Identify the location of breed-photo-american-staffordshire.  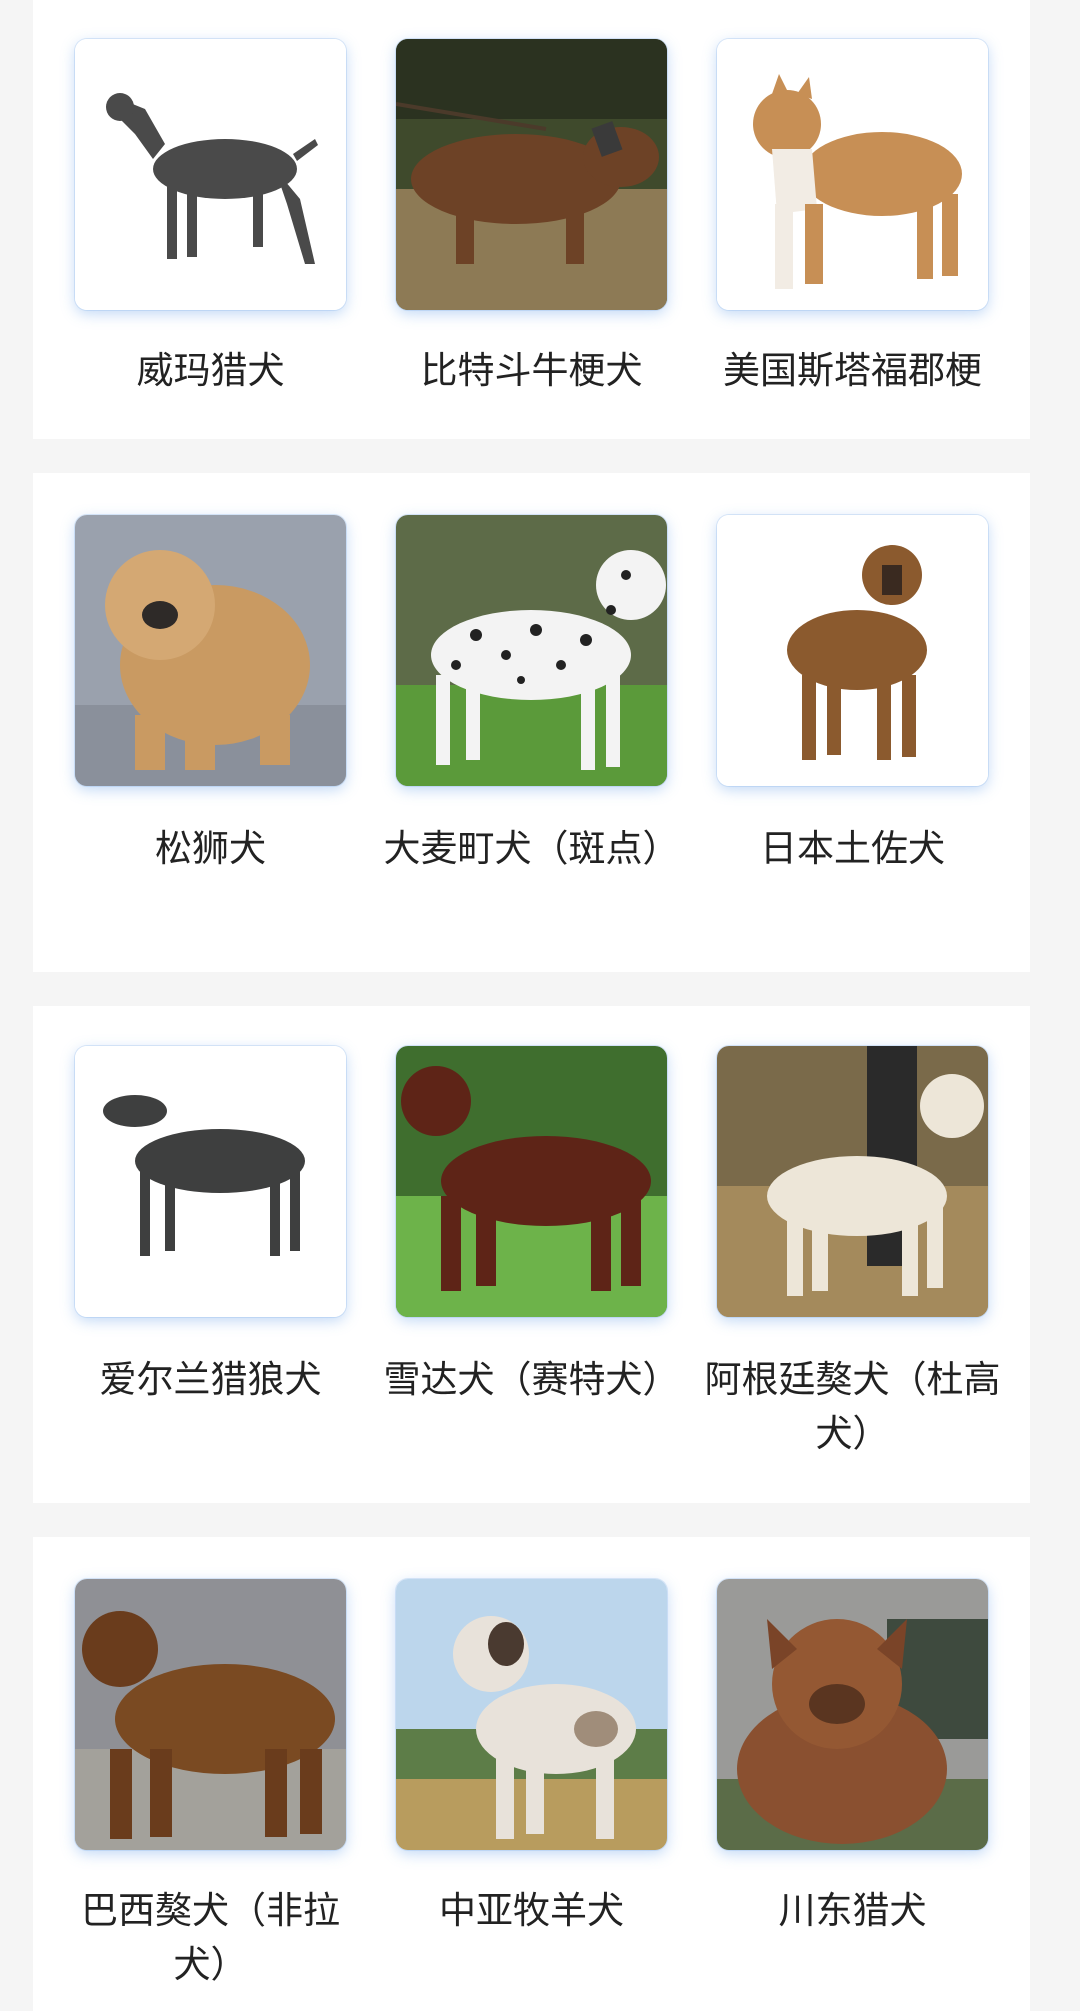
(852, 174).